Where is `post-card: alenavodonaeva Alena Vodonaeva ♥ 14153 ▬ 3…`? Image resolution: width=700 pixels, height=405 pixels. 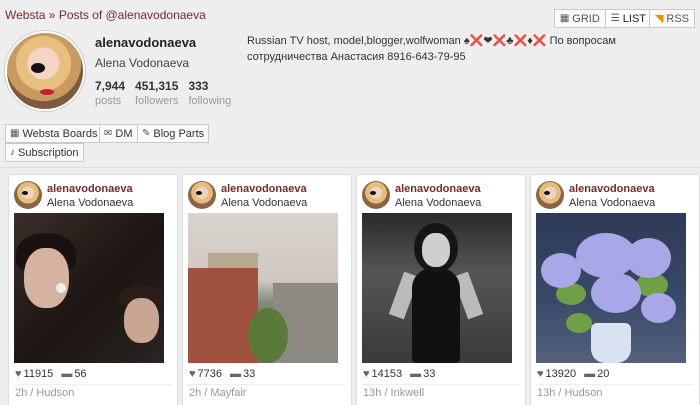
post-card: alenavodonaeva Alena Vodonaeva ♥ 14153 ▬ 3… is located at coordinates (441, 289).